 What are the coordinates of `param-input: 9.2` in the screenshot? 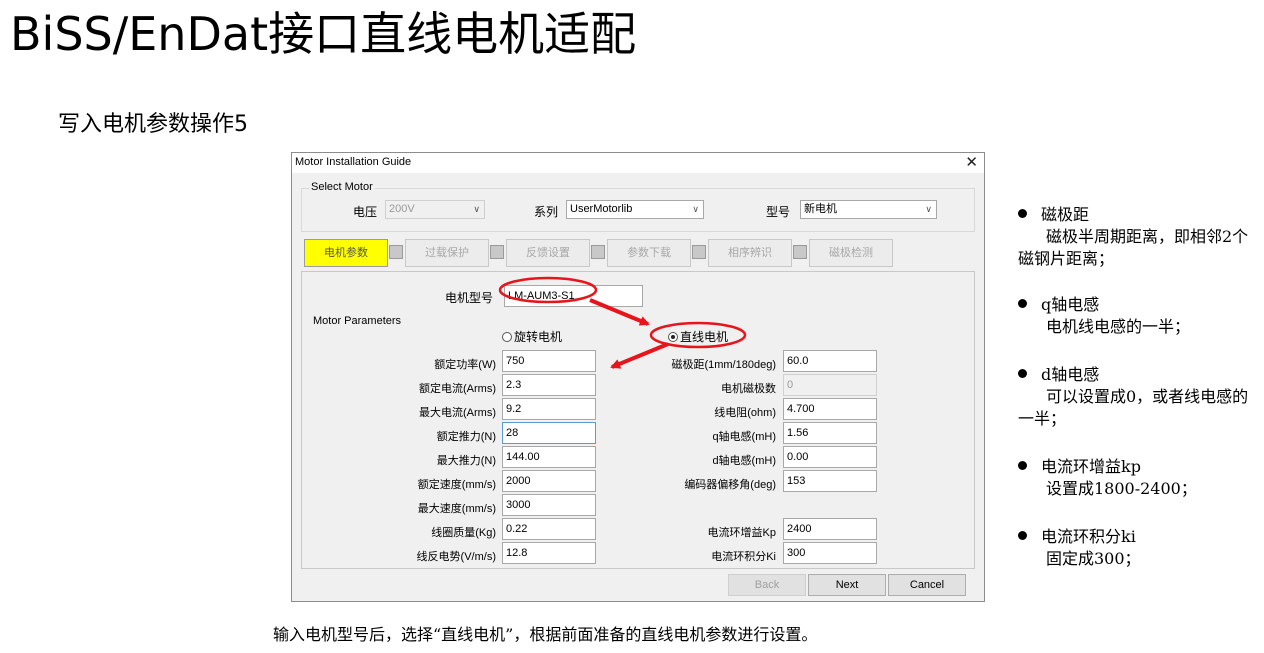 It's located at (549, 409).